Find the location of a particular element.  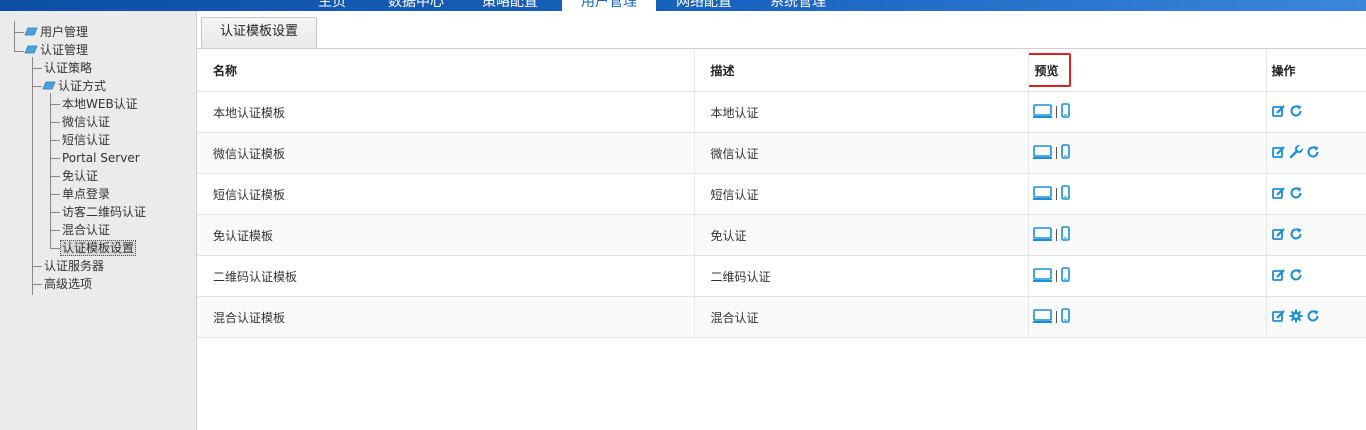

tree-item-label: 本地WEB认证 is located at coordinates (100, 104).